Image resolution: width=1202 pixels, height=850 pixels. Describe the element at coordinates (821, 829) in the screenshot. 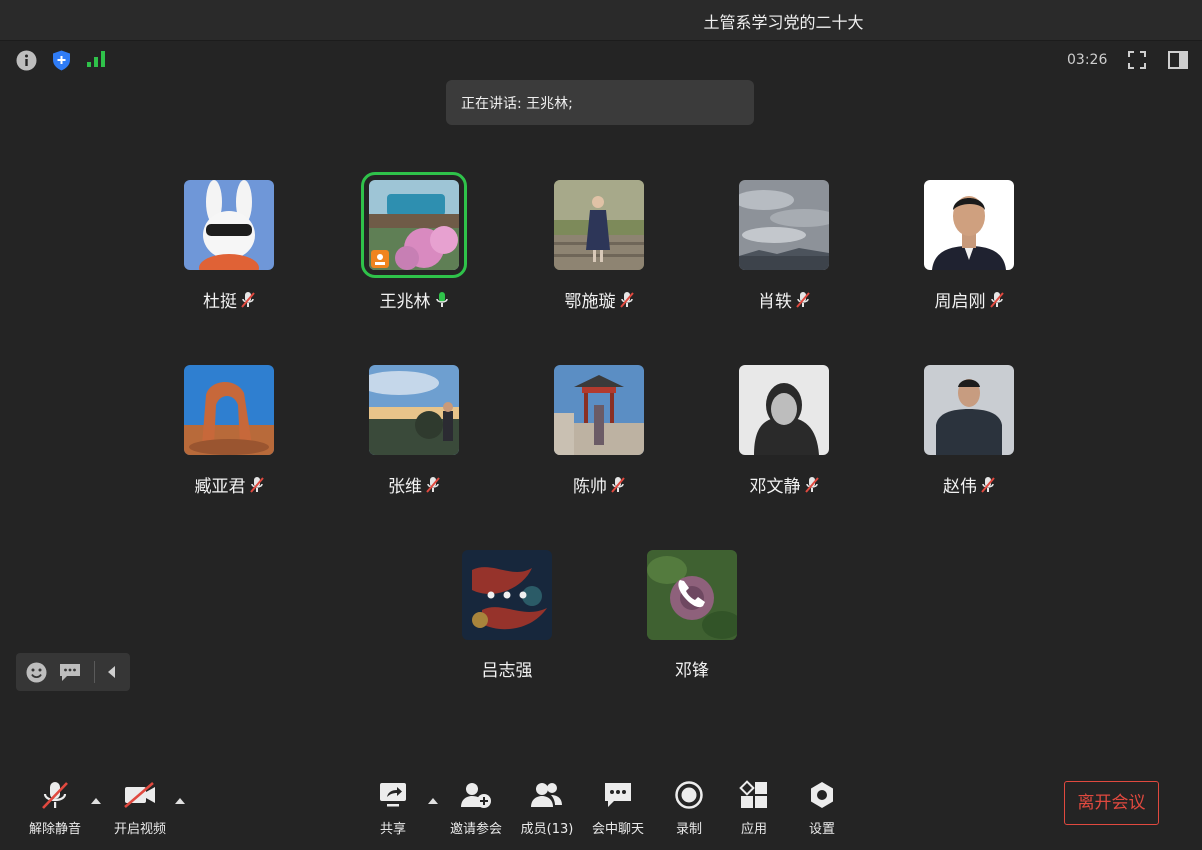

I see `settings-label: 设置` at that location.